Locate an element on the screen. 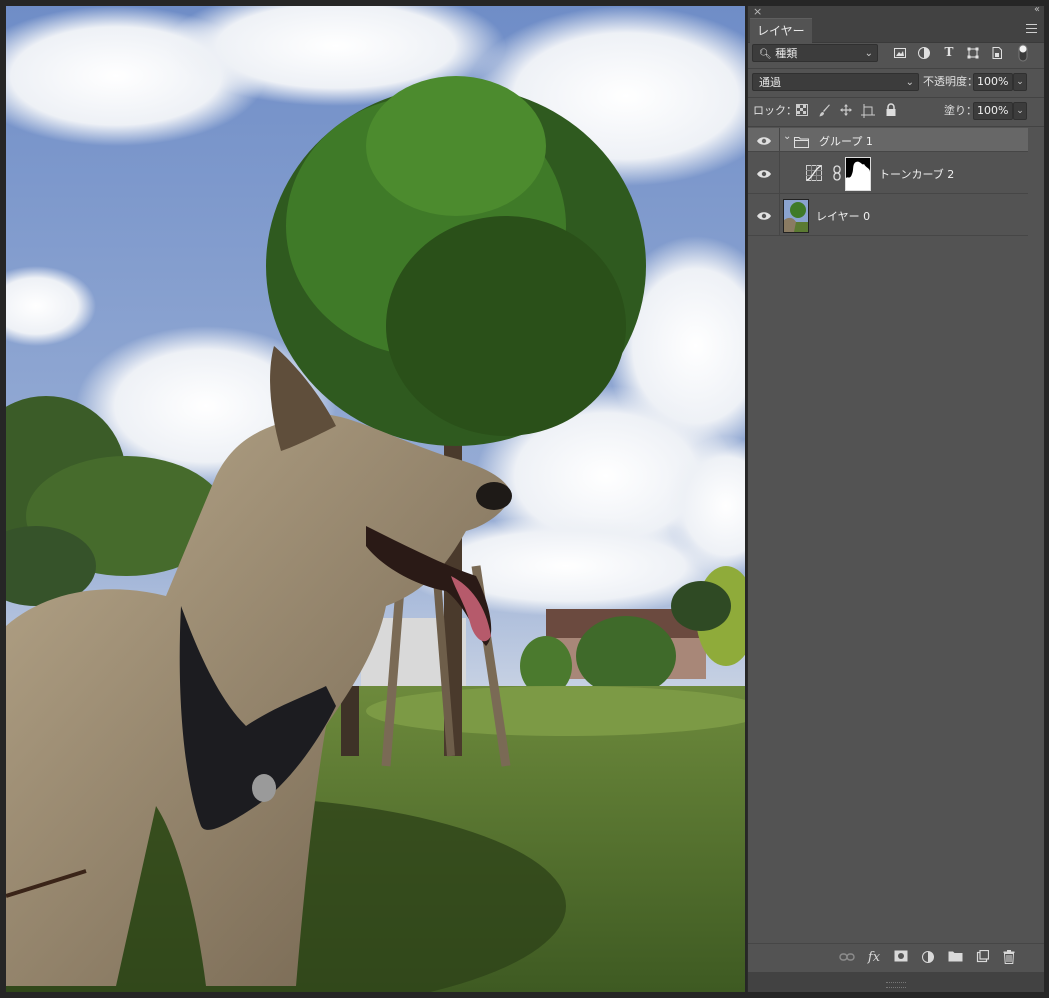  blend-row: 通過 ⌄ 不透明度： 100% ⌄ is located at coordinates (896, 83).